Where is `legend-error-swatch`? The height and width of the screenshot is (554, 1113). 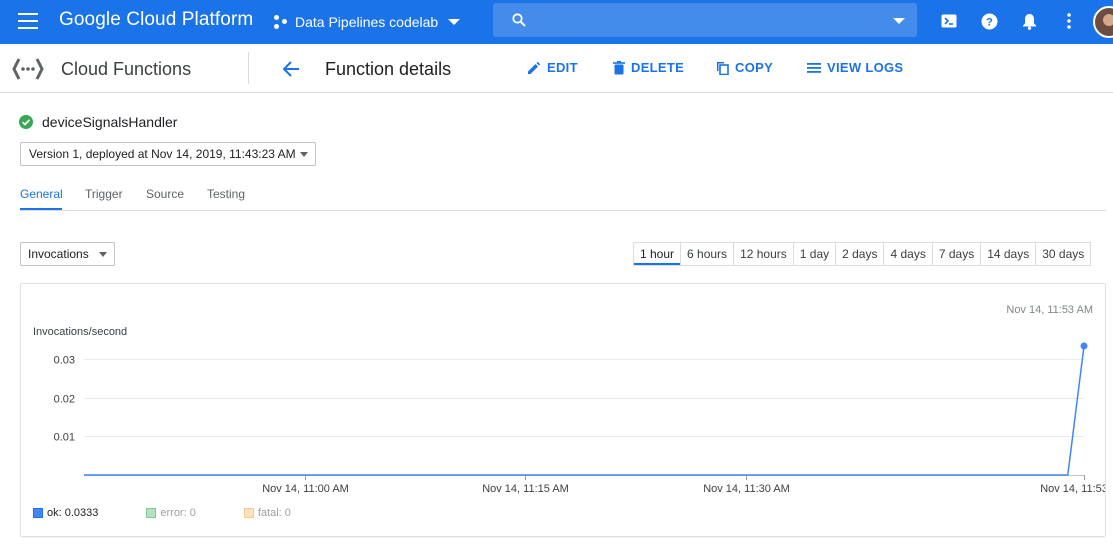
legend-error-swatch is located at coordinates (151, 513).